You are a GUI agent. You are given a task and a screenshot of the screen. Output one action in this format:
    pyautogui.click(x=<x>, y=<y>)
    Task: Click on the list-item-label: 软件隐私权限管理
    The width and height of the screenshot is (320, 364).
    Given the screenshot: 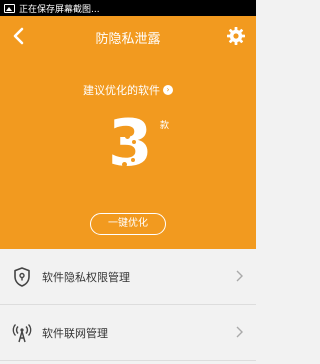 What is the action you would take?
    pyautogui.click(x=86, y=277)
    